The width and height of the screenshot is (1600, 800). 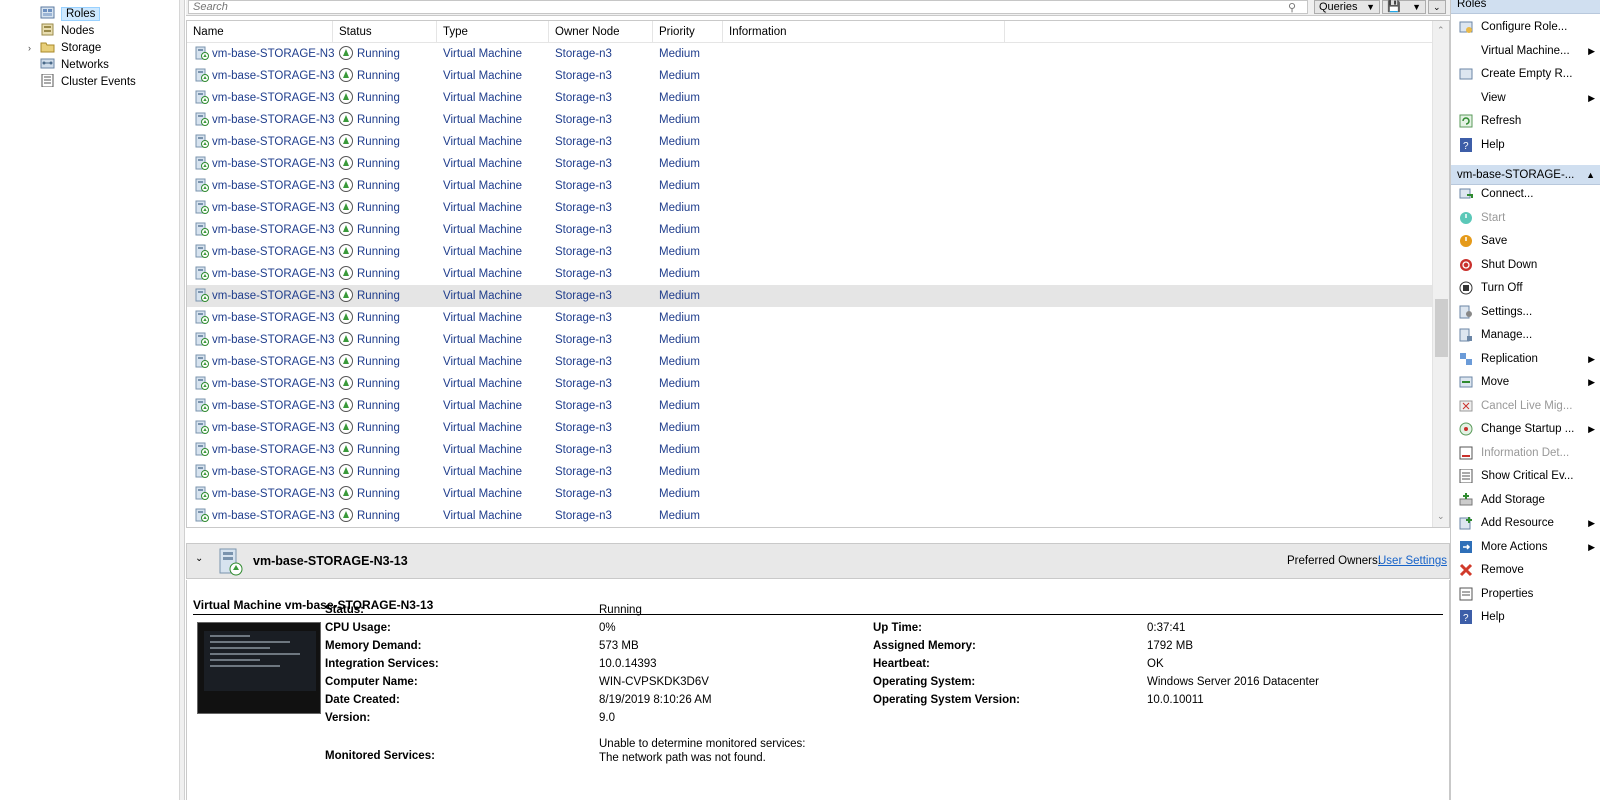 I want to click on vertical-scrollbar: ⌃ ⌄, so click(x=1440, y=274).